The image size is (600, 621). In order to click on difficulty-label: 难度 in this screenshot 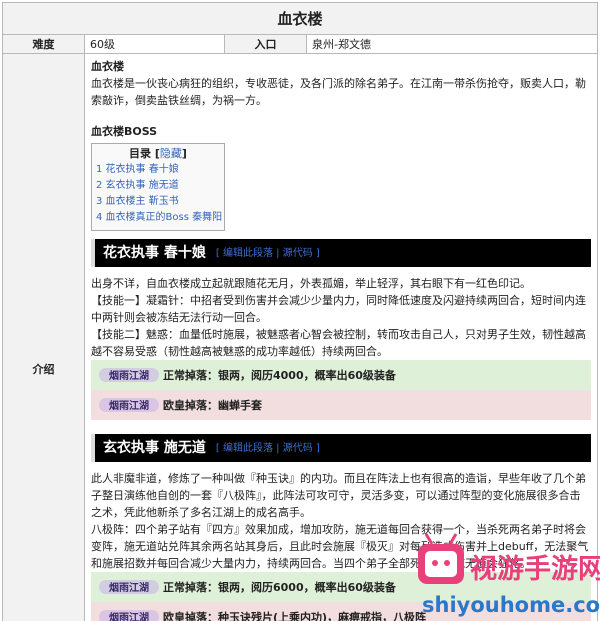, I will do `click(44, 44)`.